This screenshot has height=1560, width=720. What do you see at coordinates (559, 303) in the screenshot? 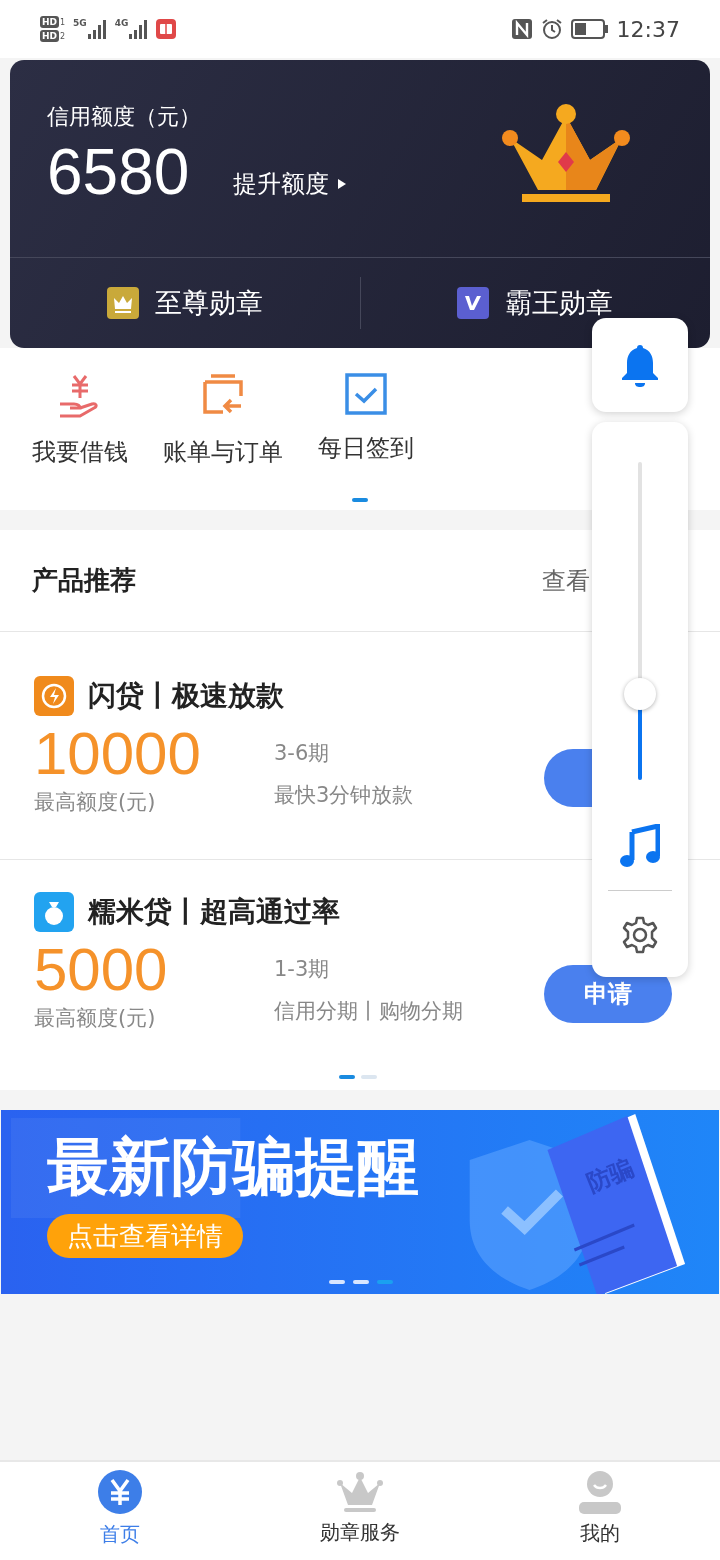
I see `badge-label: 霸王勋章` at bounding box center [559, 303].